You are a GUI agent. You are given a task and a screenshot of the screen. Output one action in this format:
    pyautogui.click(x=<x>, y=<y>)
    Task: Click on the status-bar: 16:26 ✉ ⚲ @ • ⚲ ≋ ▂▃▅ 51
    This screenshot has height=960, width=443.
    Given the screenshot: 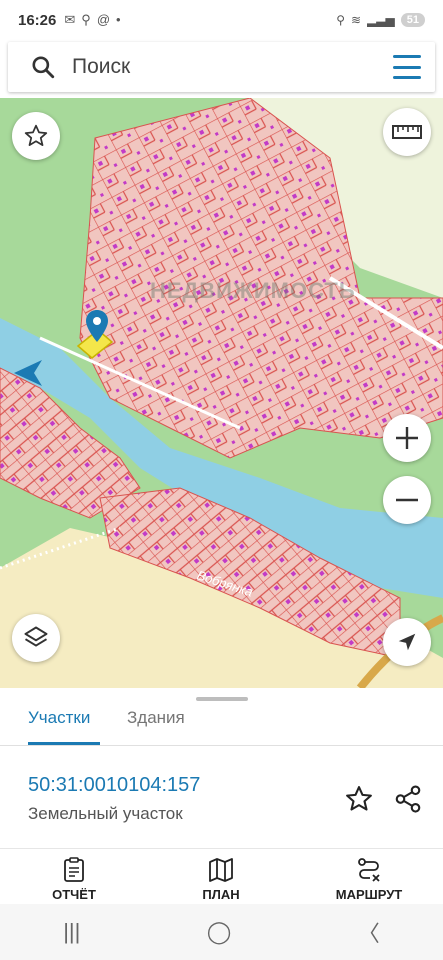 What is the action you would take?
    pyautogui.click(x=221, y=20)
    